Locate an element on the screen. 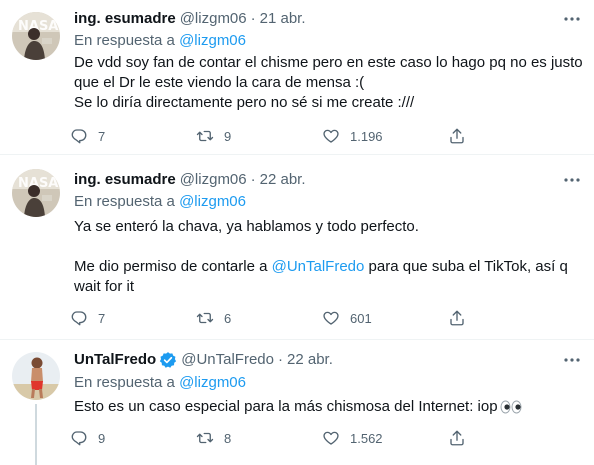 This screenshot has height=465, width=594. tweet-actions: 7 9 1.196 is located at coordinates (284, 136).